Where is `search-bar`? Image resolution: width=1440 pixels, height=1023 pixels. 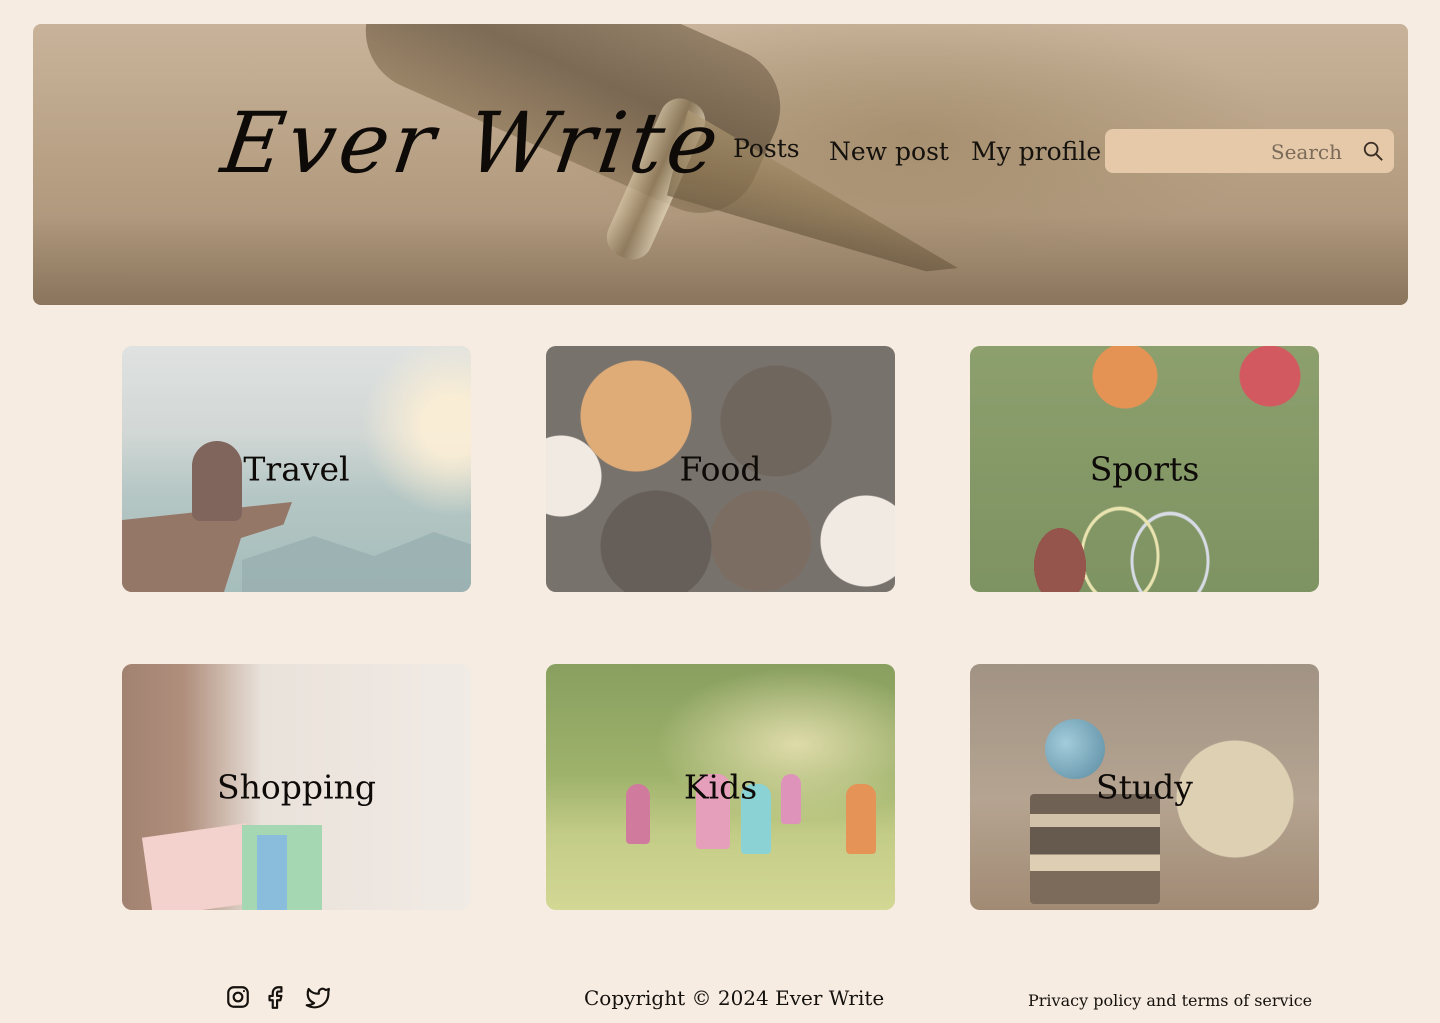
search-bar is located at coordinates (1249, 152).